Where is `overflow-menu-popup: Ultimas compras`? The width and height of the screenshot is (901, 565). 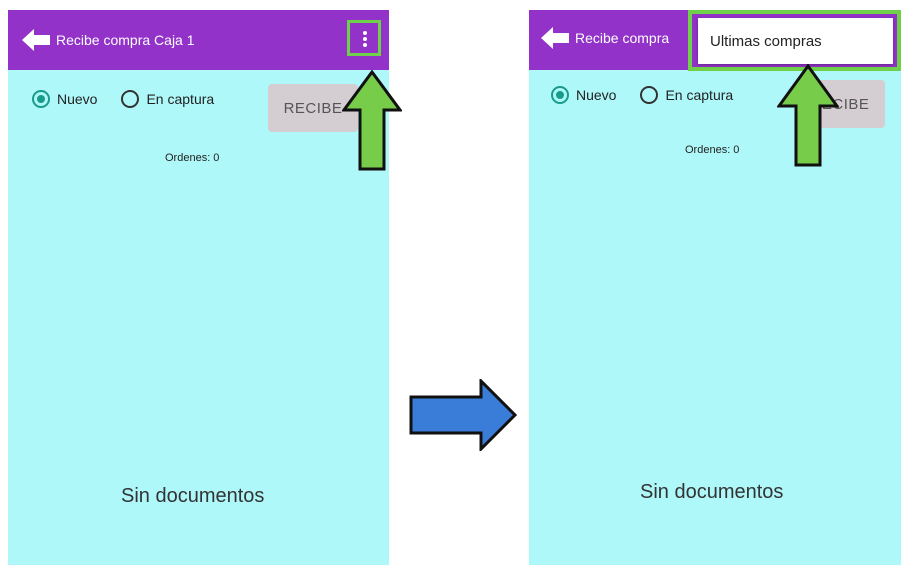
overflow-menu-popup: Ultimas compras is located at coordinates (794, 40).